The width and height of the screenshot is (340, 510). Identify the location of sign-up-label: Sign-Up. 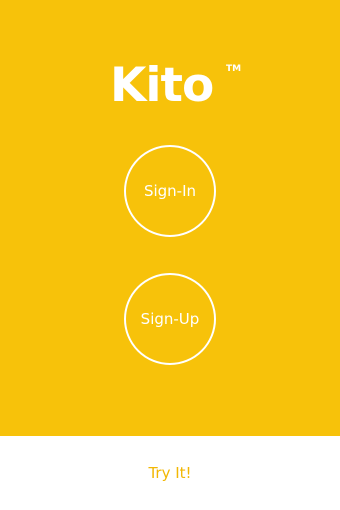
(170, 319).